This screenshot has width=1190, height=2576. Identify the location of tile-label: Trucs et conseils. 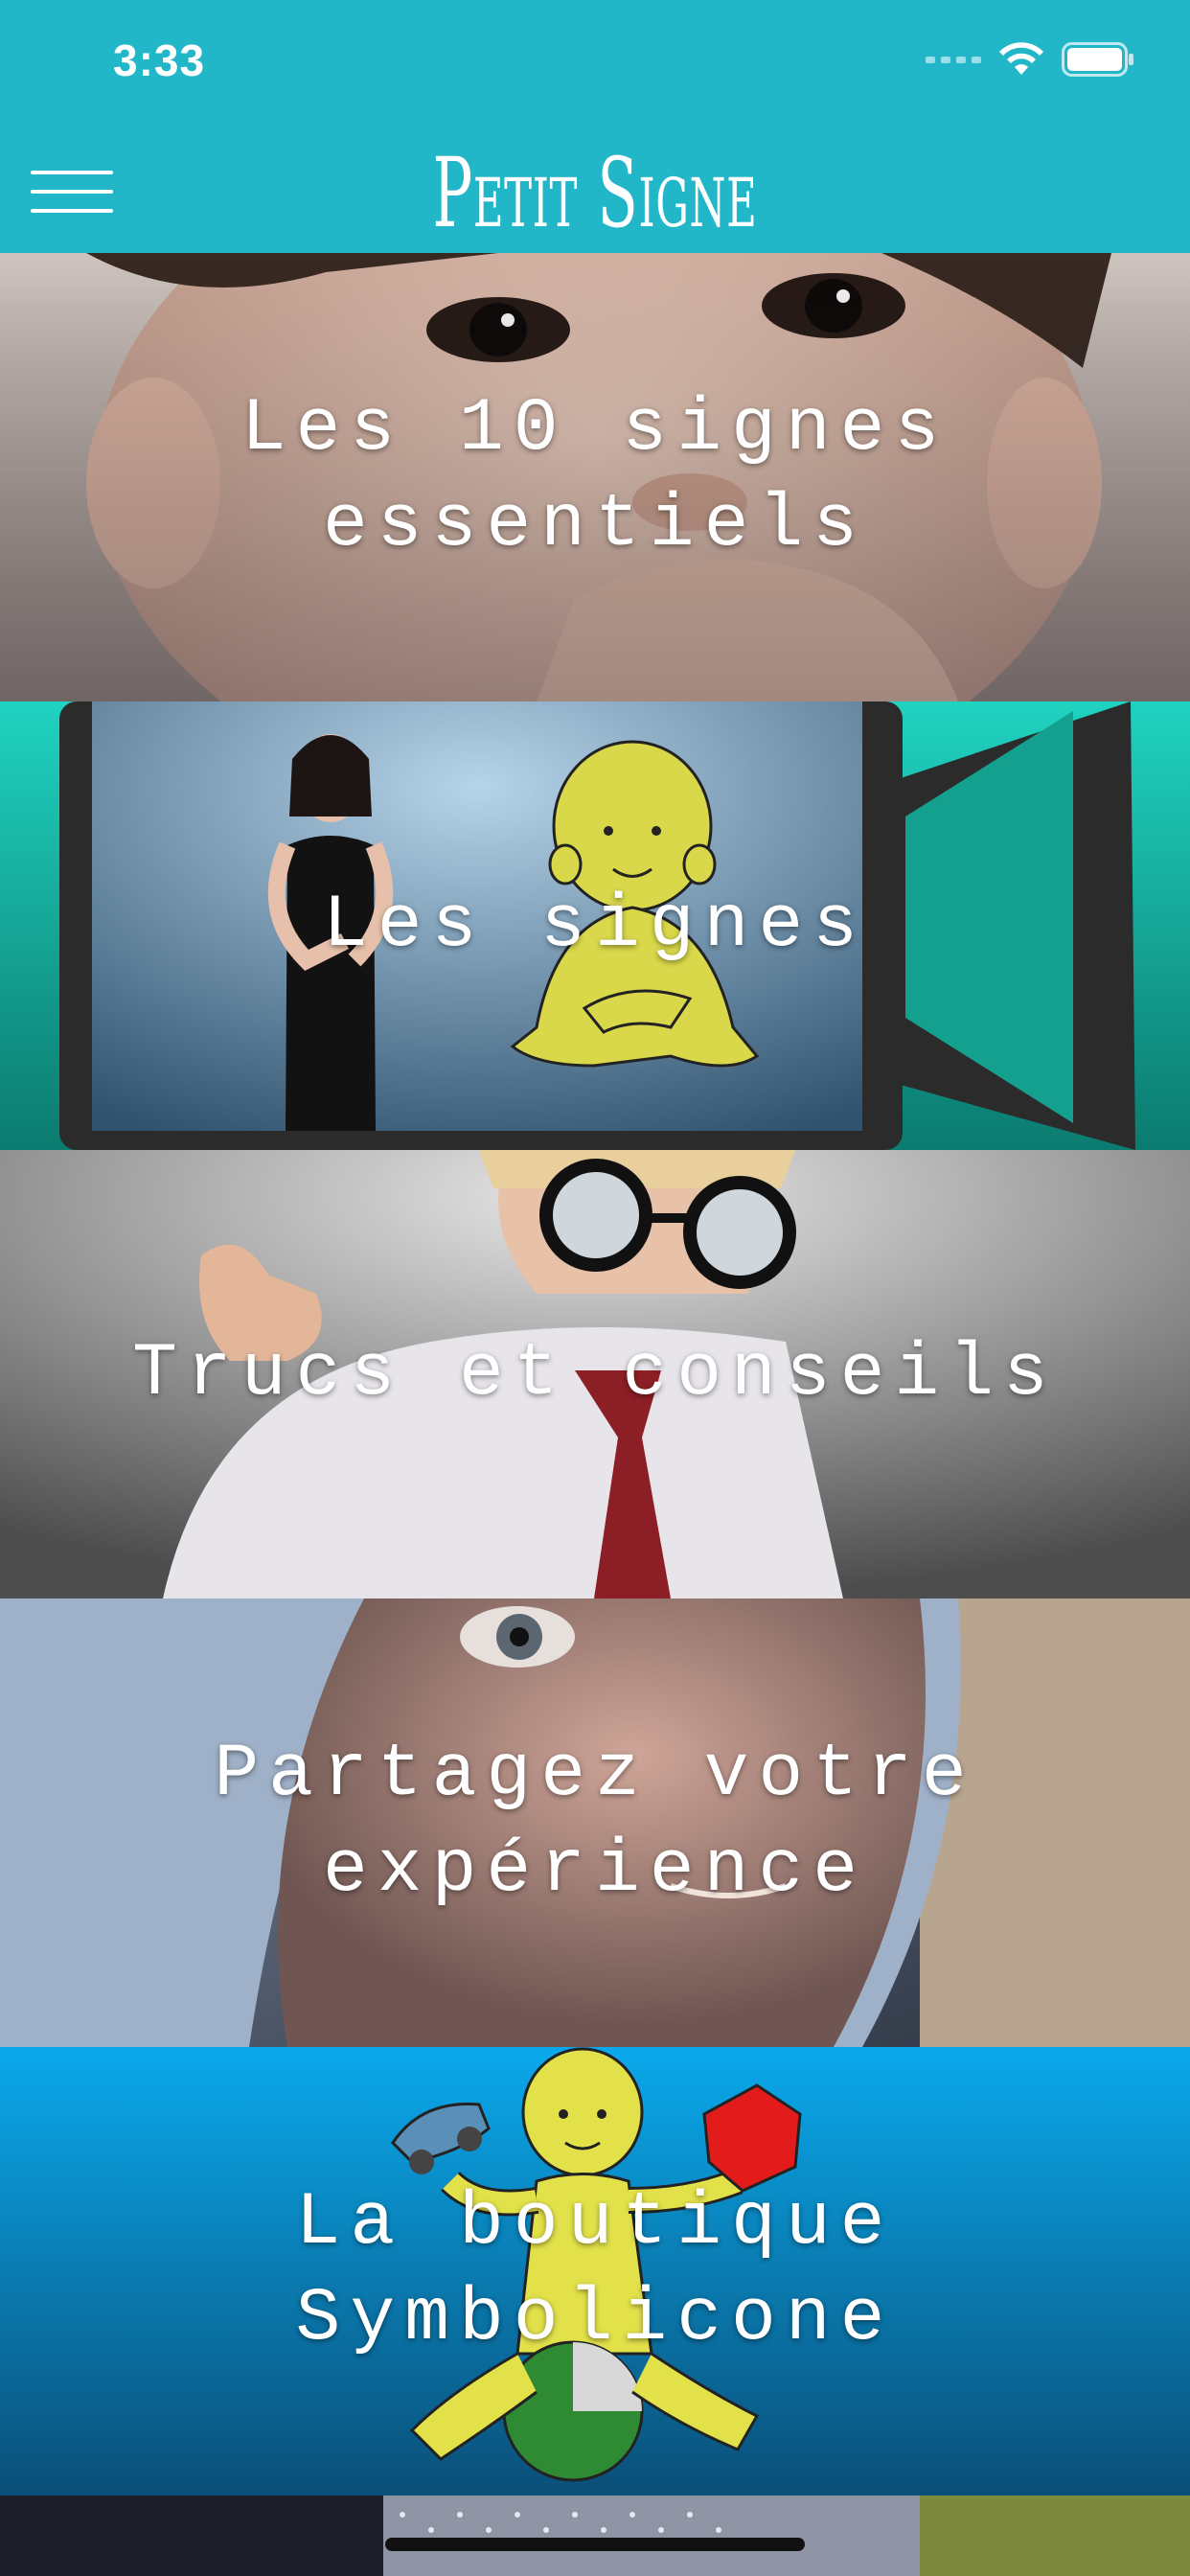
(595, 1374).